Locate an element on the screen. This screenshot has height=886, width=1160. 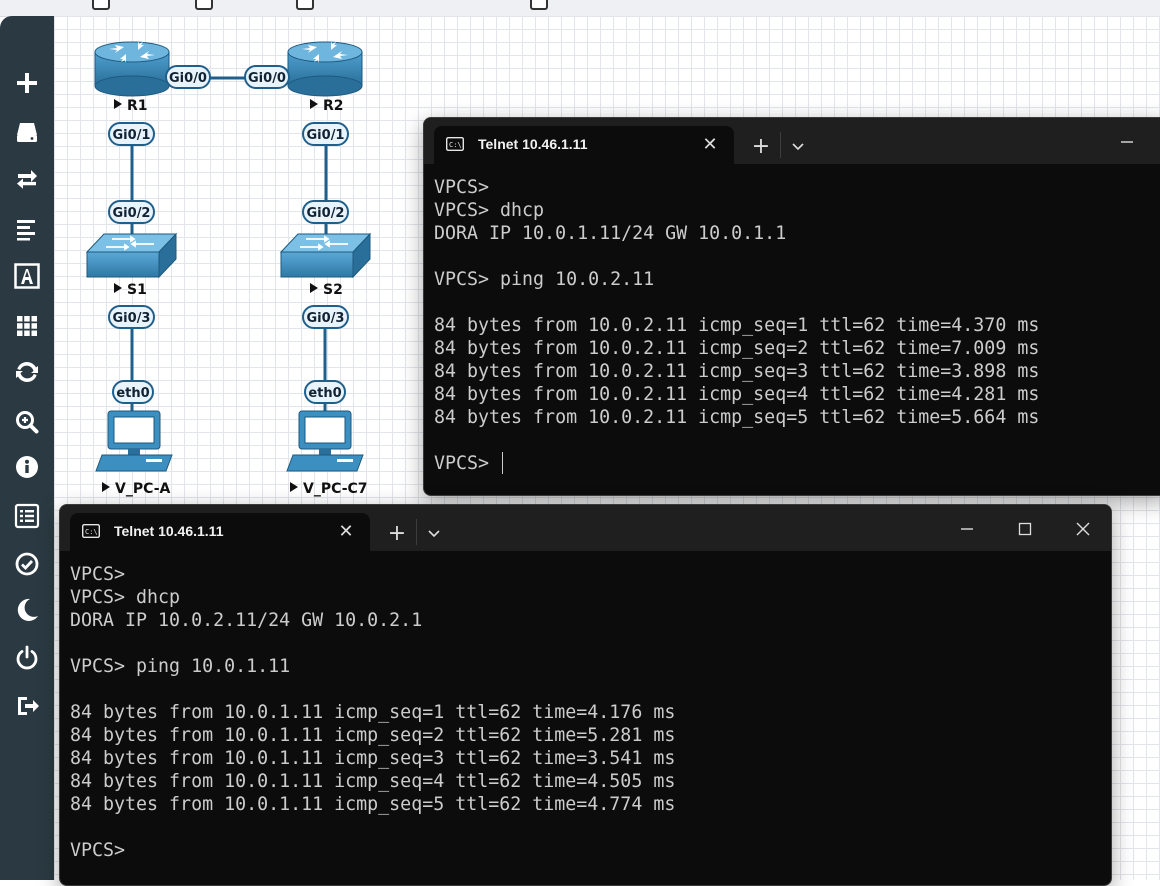
browser-top-strip is located at coordinates (580, 8).